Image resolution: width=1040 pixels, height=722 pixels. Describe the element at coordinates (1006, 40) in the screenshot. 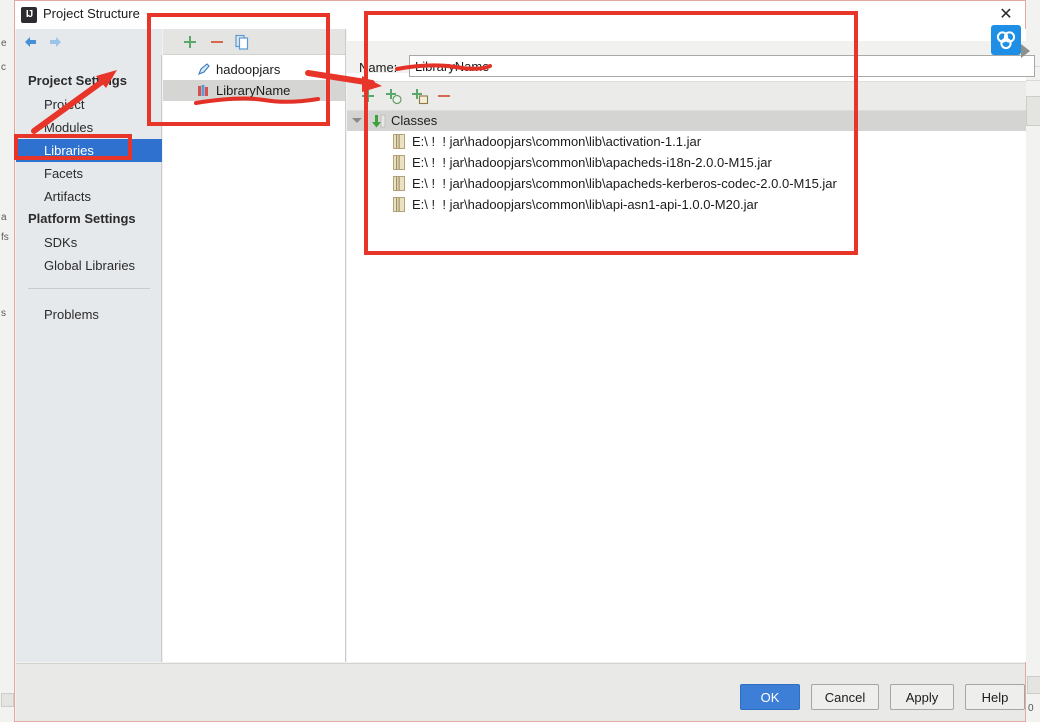

I see `baidu-cloud-badge` at that location.